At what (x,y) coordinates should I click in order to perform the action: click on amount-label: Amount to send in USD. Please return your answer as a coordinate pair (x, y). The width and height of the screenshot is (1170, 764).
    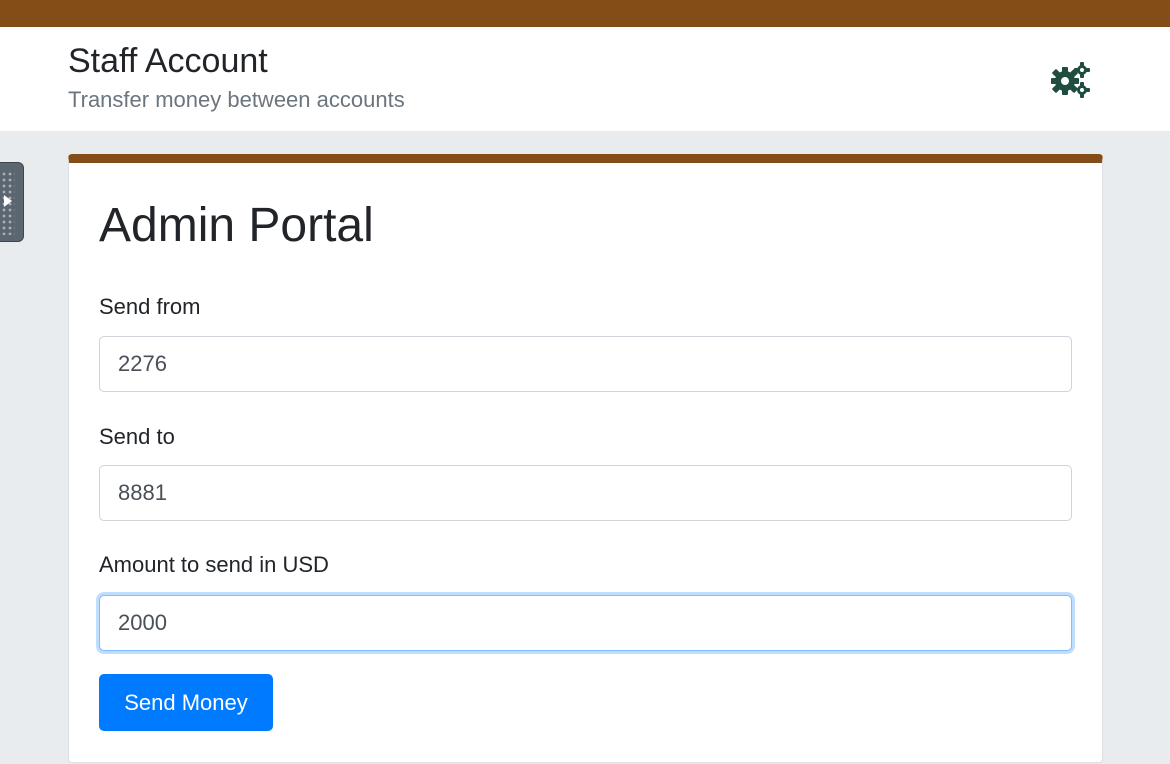
    Looking at the image, I should click on (214, 564).